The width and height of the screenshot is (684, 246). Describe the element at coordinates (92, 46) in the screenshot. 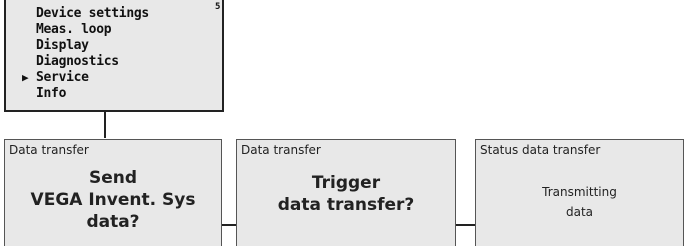

I see `menu-item-display: Display` at that location.